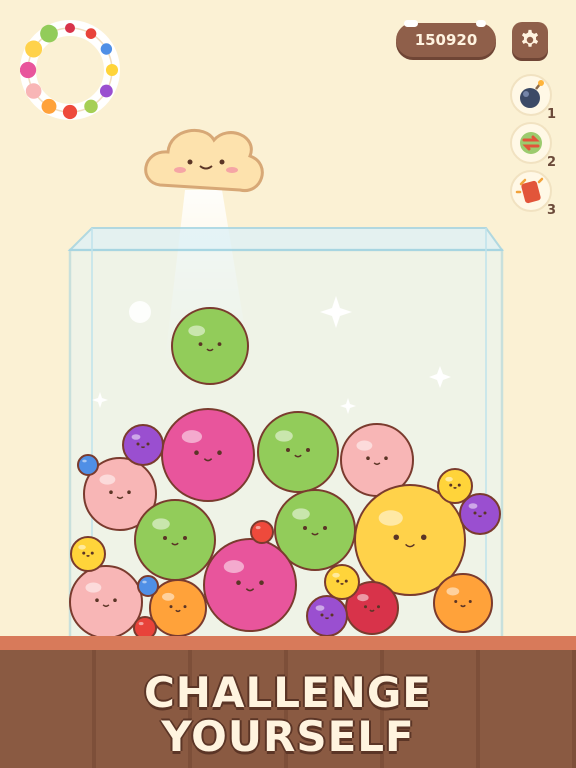 Image resolution: width=576 pixels, height=768 pixels. Describe the element at coordinates (262, 532) in the screenshot. I see `tomato-fruit` at that location.